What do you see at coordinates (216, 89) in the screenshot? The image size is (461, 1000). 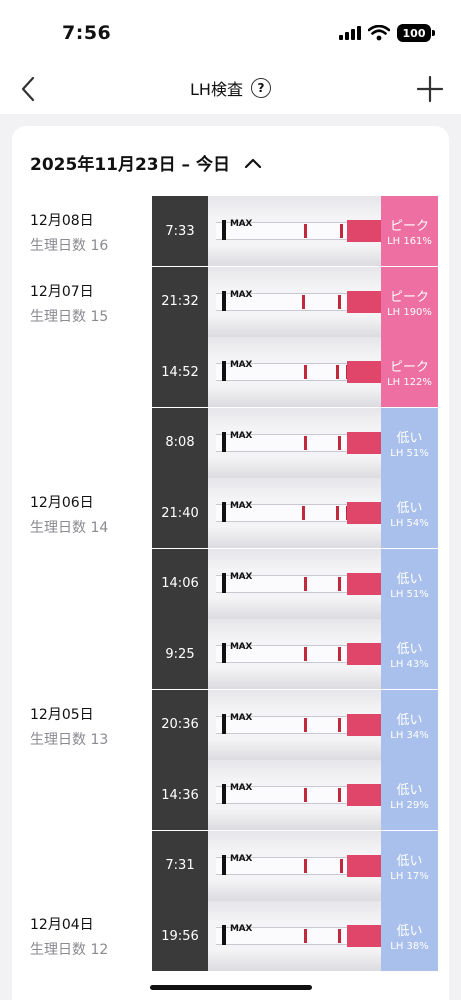 I see `page-title: LH検査` at bounding box center [216, 89].